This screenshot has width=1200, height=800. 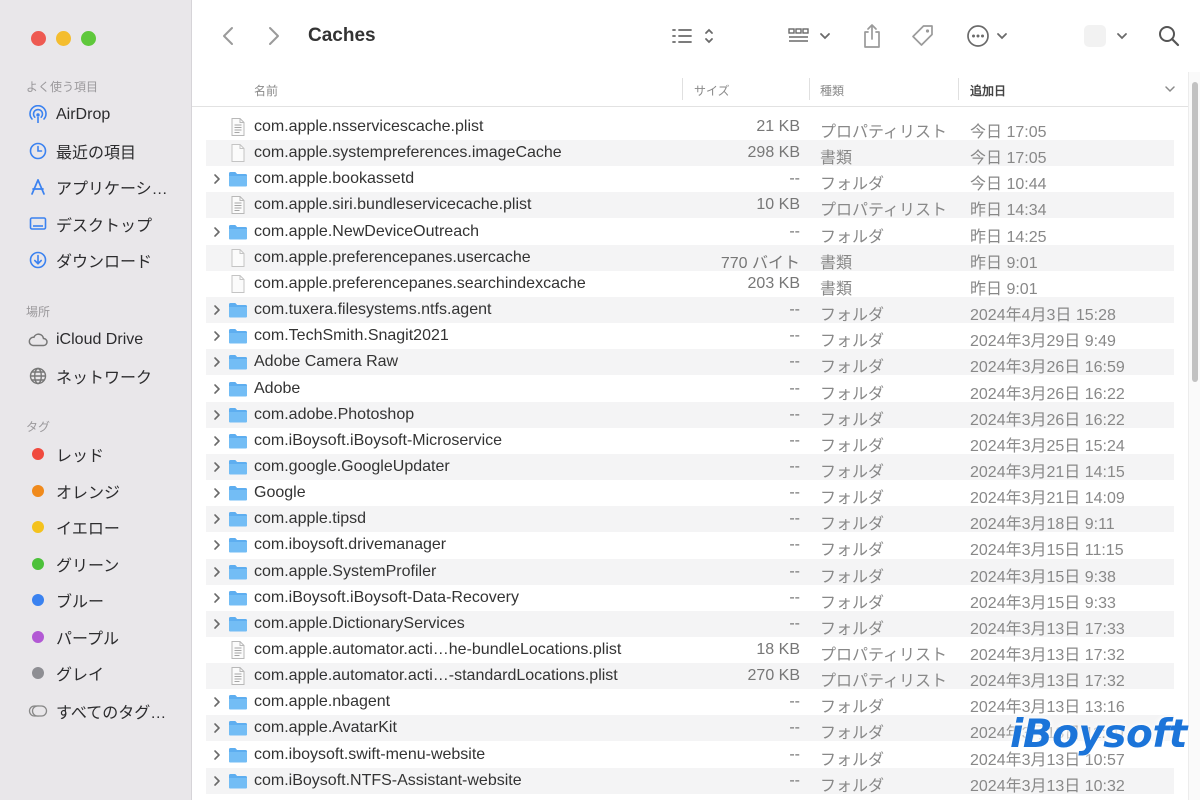 What do you see at coordinates (1169, 36) in the screenshot?
I see `search-button` at bounding box center [1169, 36].